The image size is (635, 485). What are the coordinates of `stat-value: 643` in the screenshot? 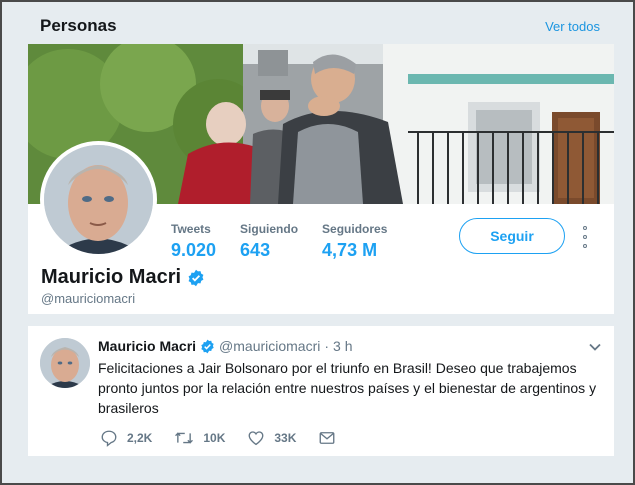 It's located at (255, 250).